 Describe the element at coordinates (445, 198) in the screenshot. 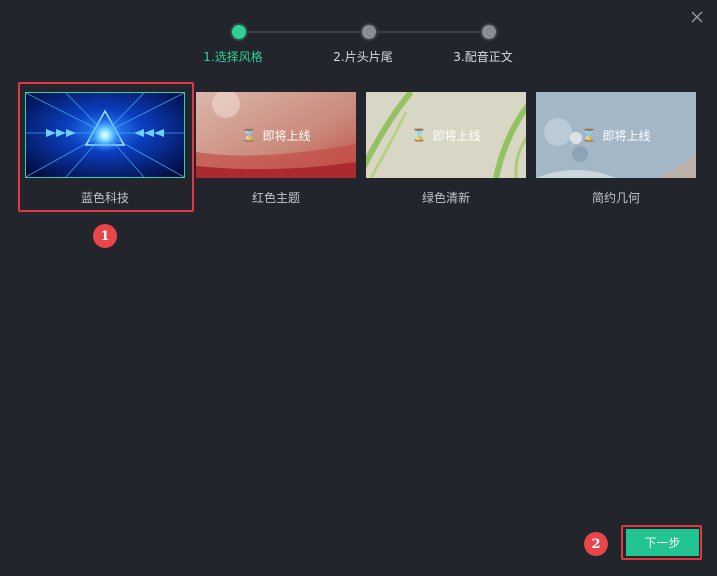

I see `style-name: 绿色清新` at that location.